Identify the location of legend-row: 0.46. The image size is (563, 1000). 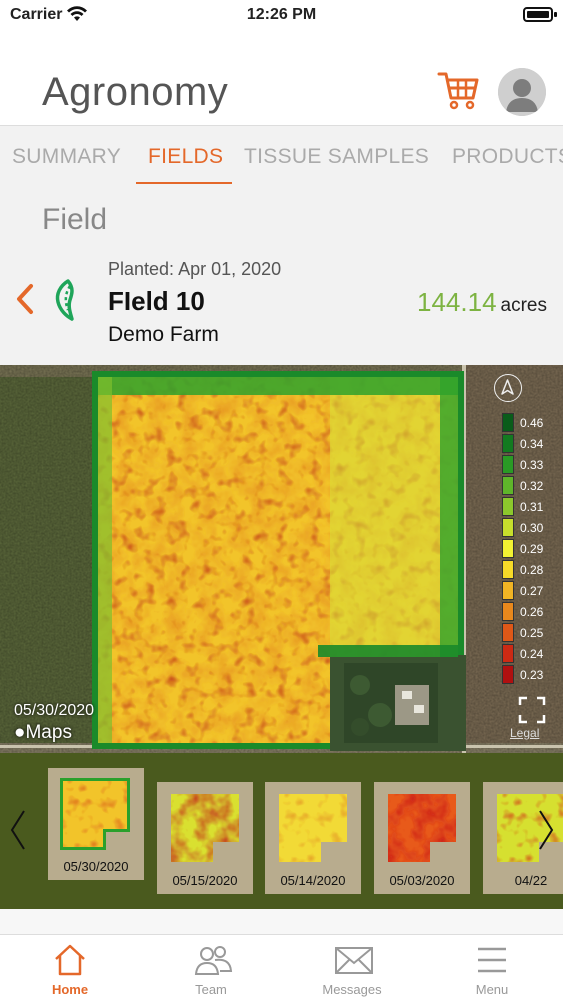
(530, 422).